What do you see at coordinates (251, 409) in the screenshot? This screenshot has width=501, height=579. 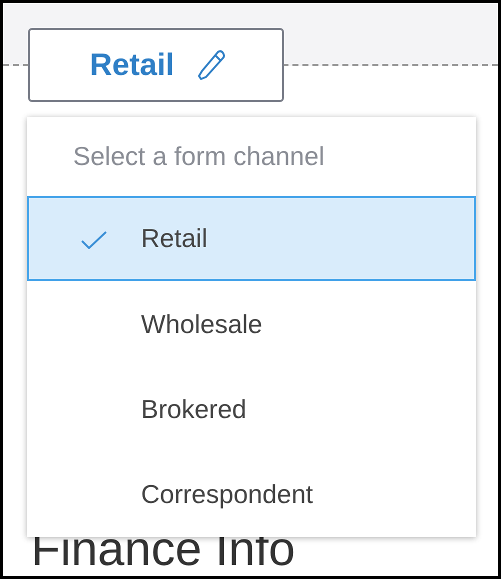 I see `dropdown-option: Brokered` at bounding box center [251, 409].